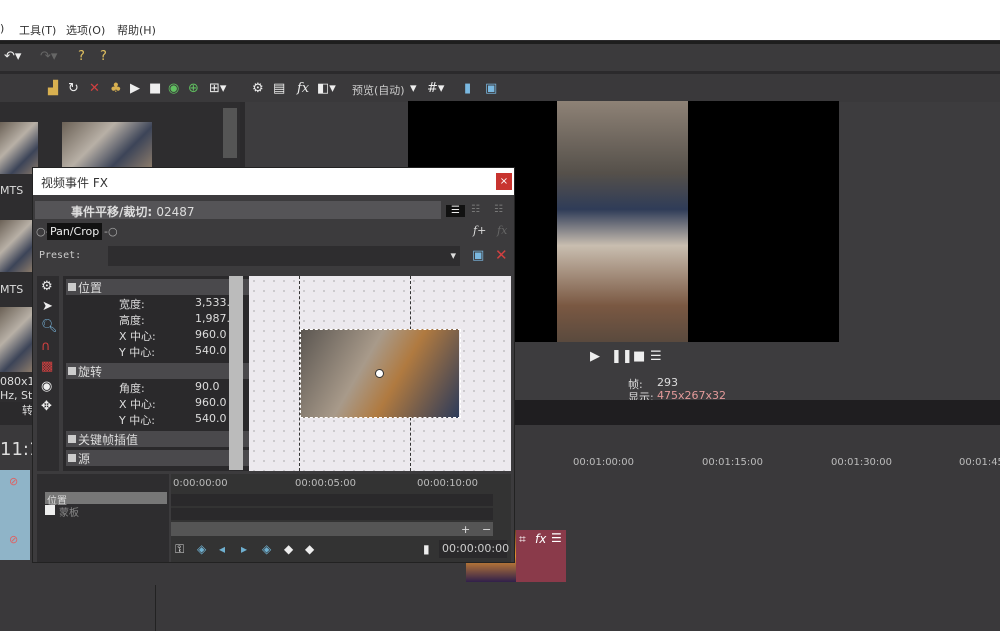 The height and width of the screenshot is (631, 1000). What do you see at coordinates (81, 56) in the screenshot?
I see `whats-this-icon: ?` at bounding box center [81, 56].